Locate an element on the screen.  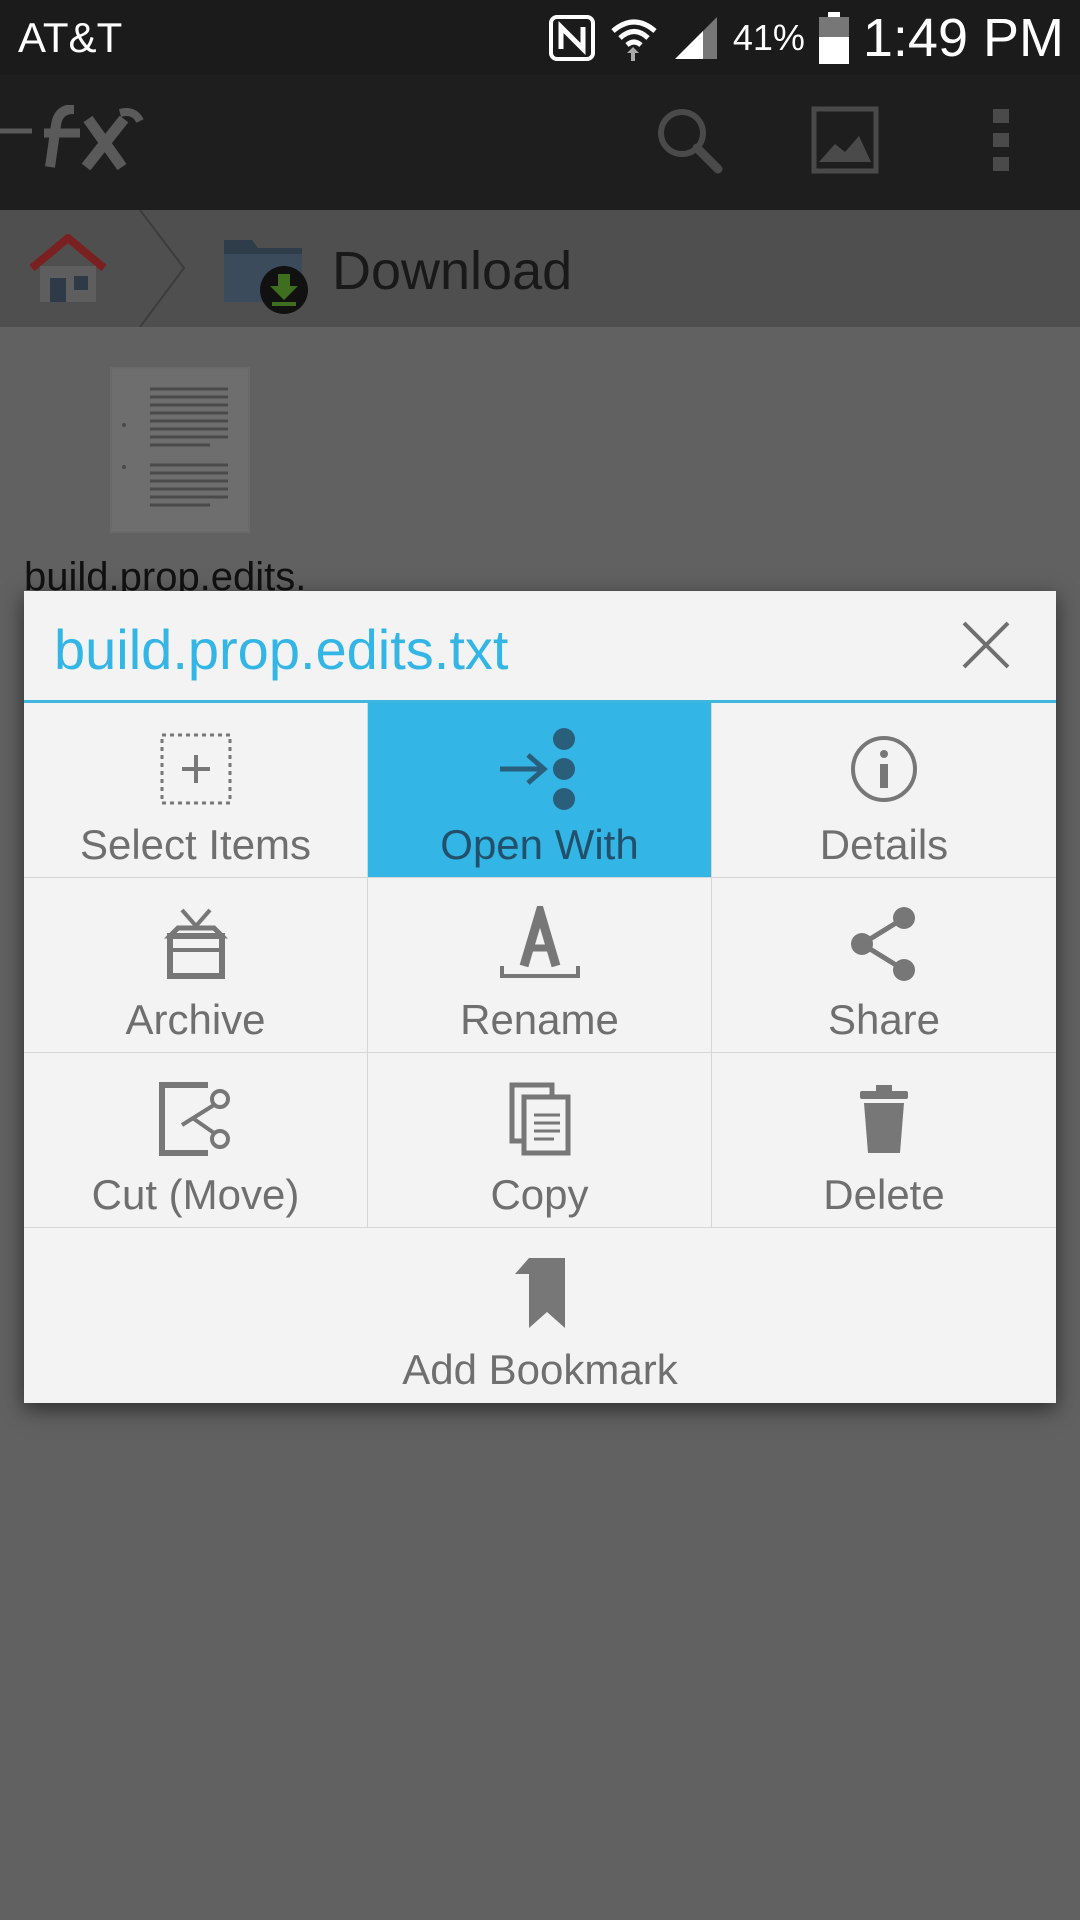
close-button is located at coordinates (986, 645).